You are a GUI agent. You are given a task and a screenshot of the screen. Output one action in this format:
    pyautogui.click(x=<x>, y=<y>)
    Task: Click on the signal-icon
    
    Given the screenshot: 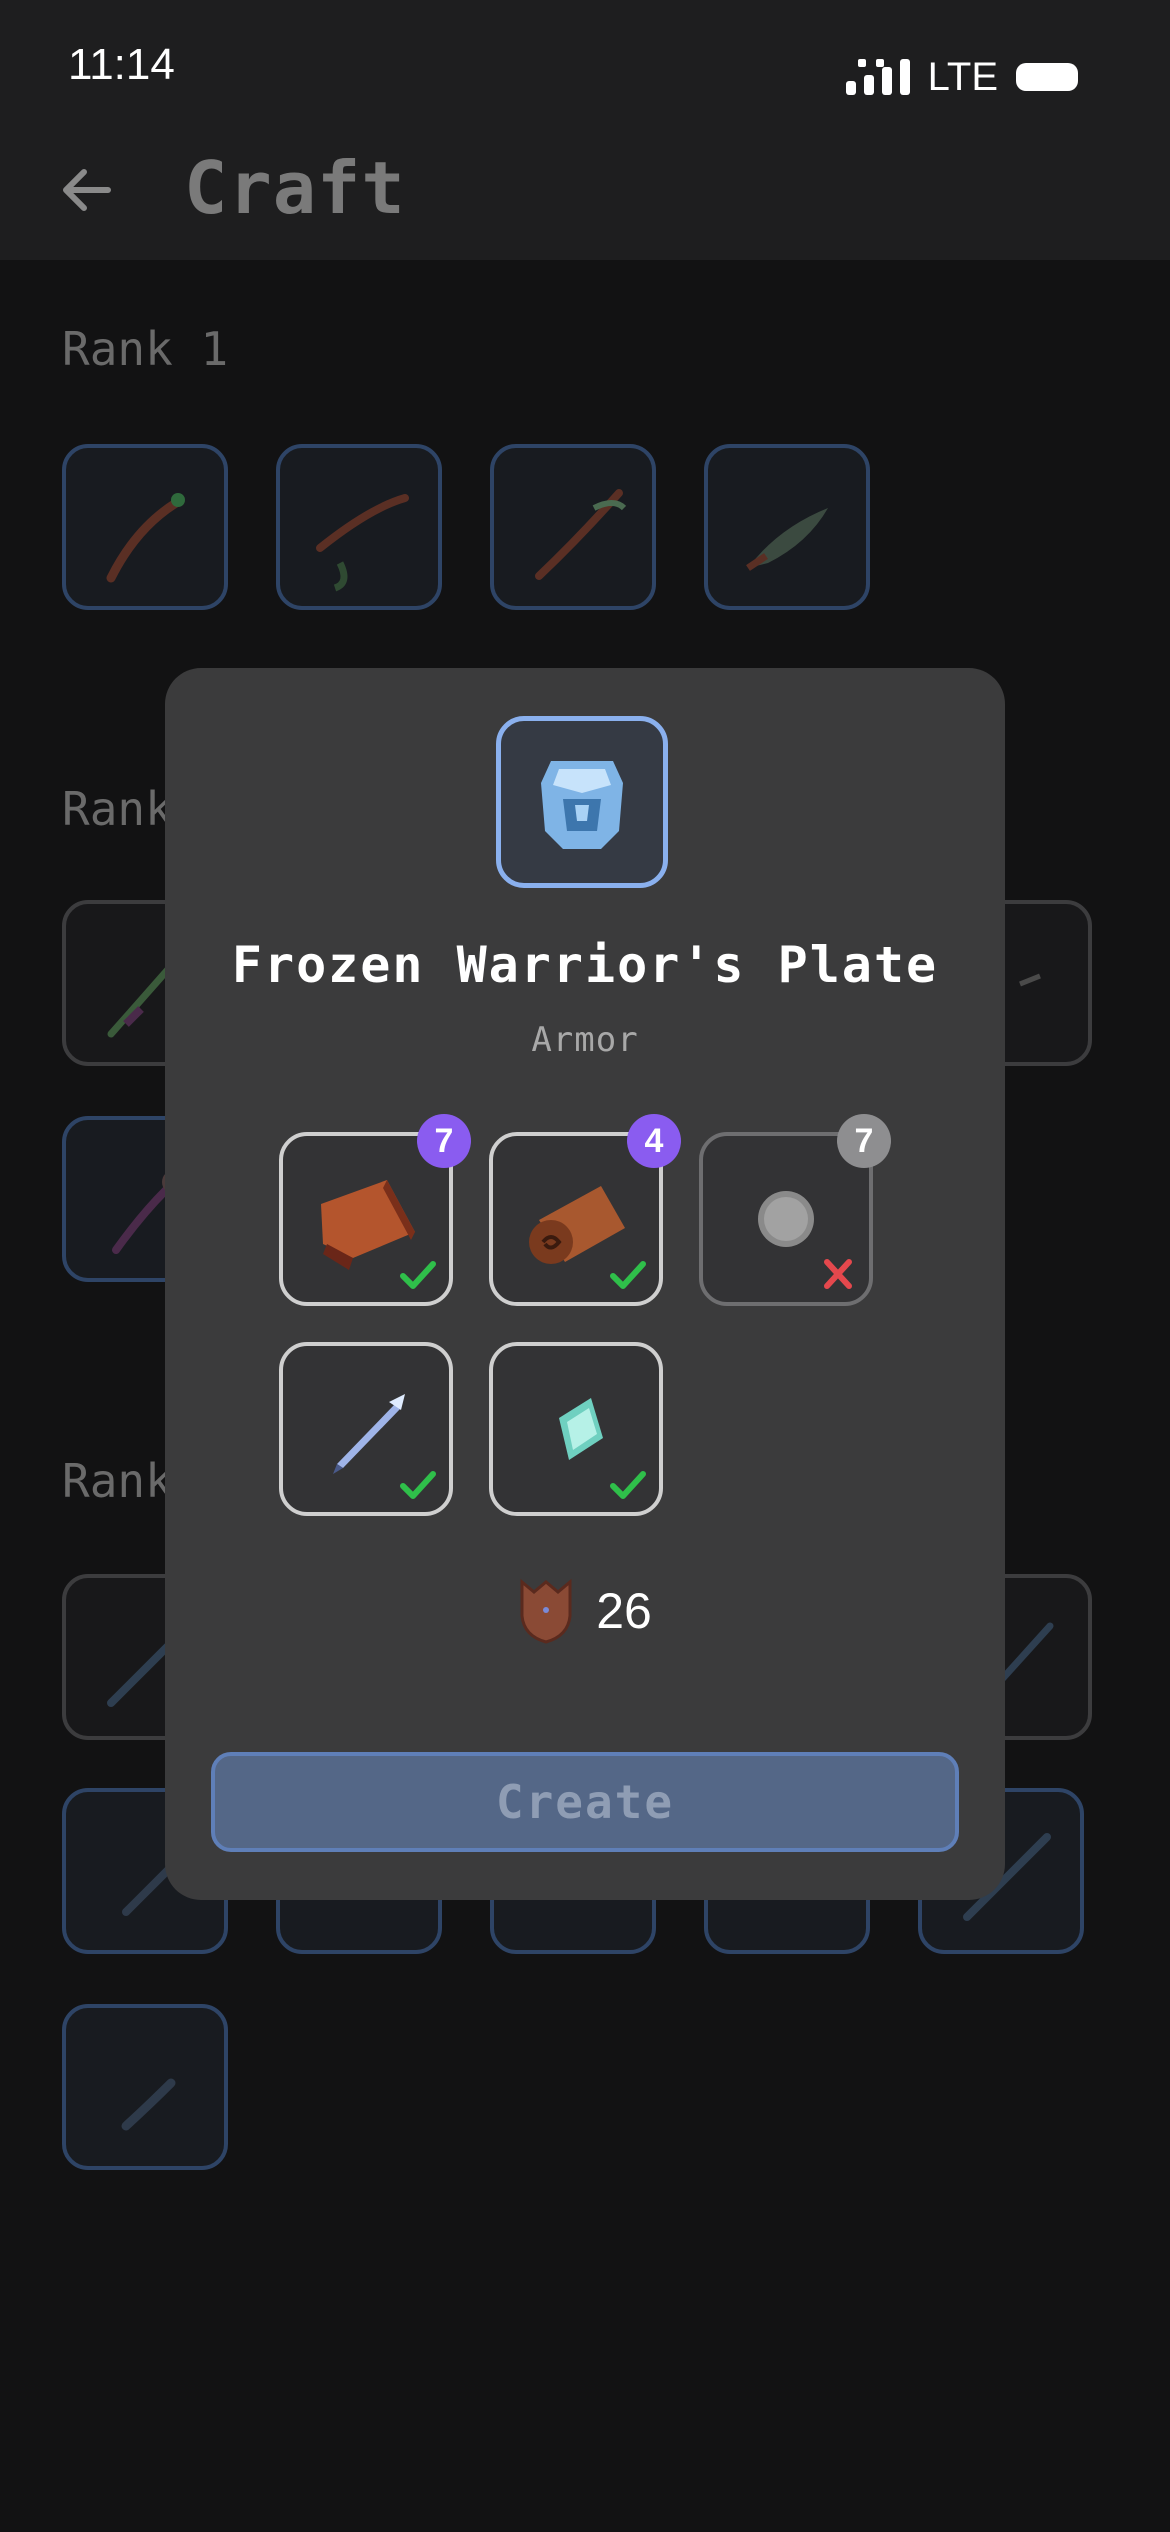 What is the action you would take?
    pyautogui.click(x=877, y=77)
    